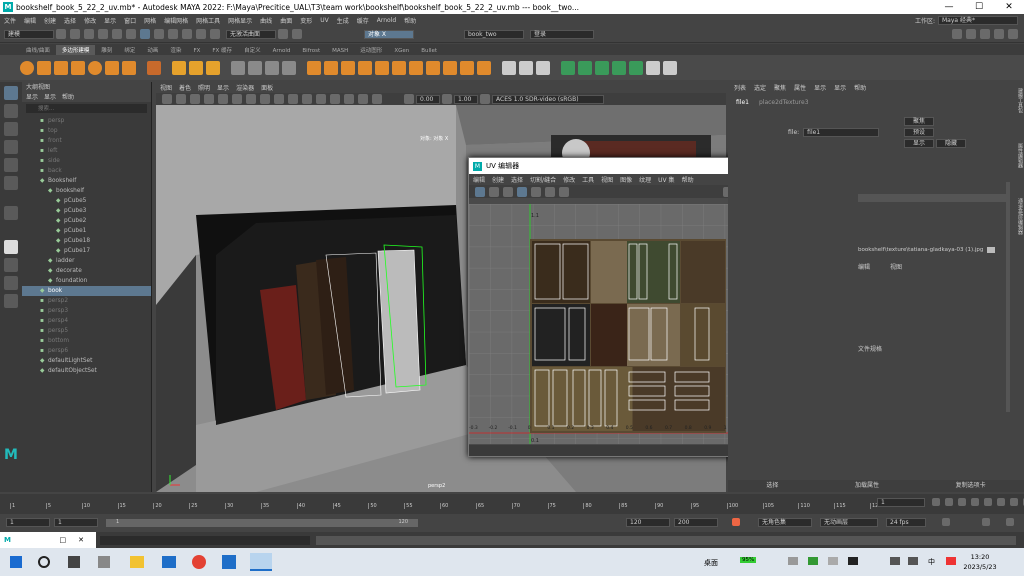 This screenshot has height=576, width=1024. What do you see at coordinates (1009, 7) in the screenshot?
I see `close-button: ✕` at bounding box center [1009, 7].